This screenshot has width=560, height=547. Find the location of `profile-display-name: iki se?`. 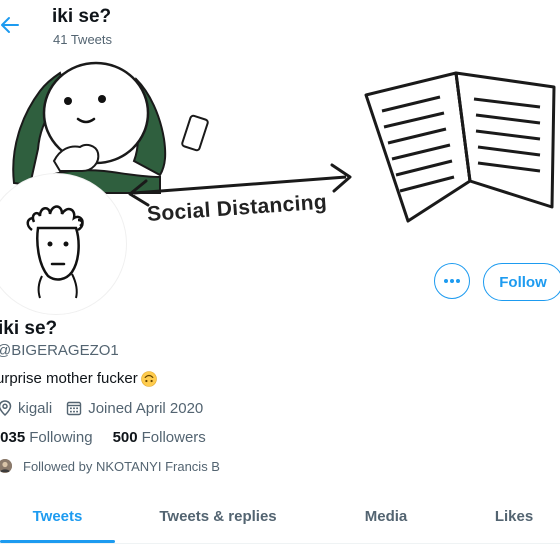

profile-display-name: iki se? is located at coordinates (29, 328).